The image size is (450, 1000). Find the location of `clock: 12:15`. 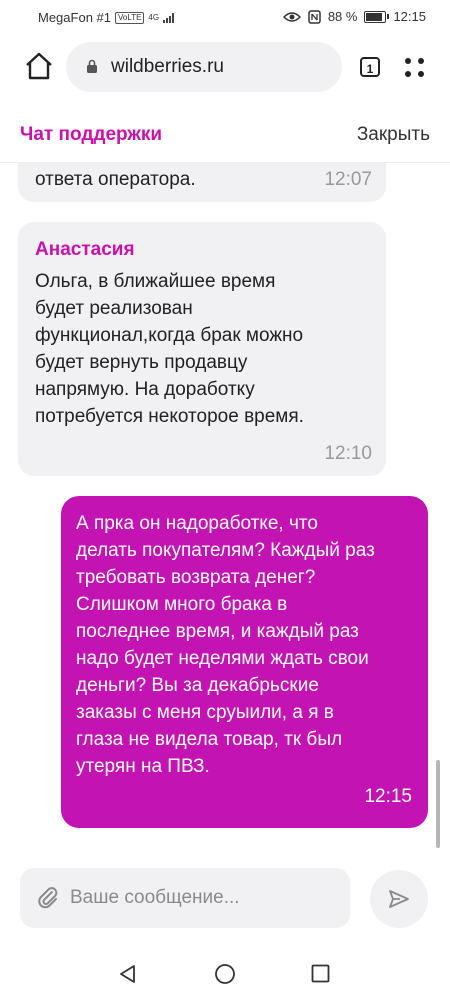

clock: 12:15 is located at coordinates (409, 16).